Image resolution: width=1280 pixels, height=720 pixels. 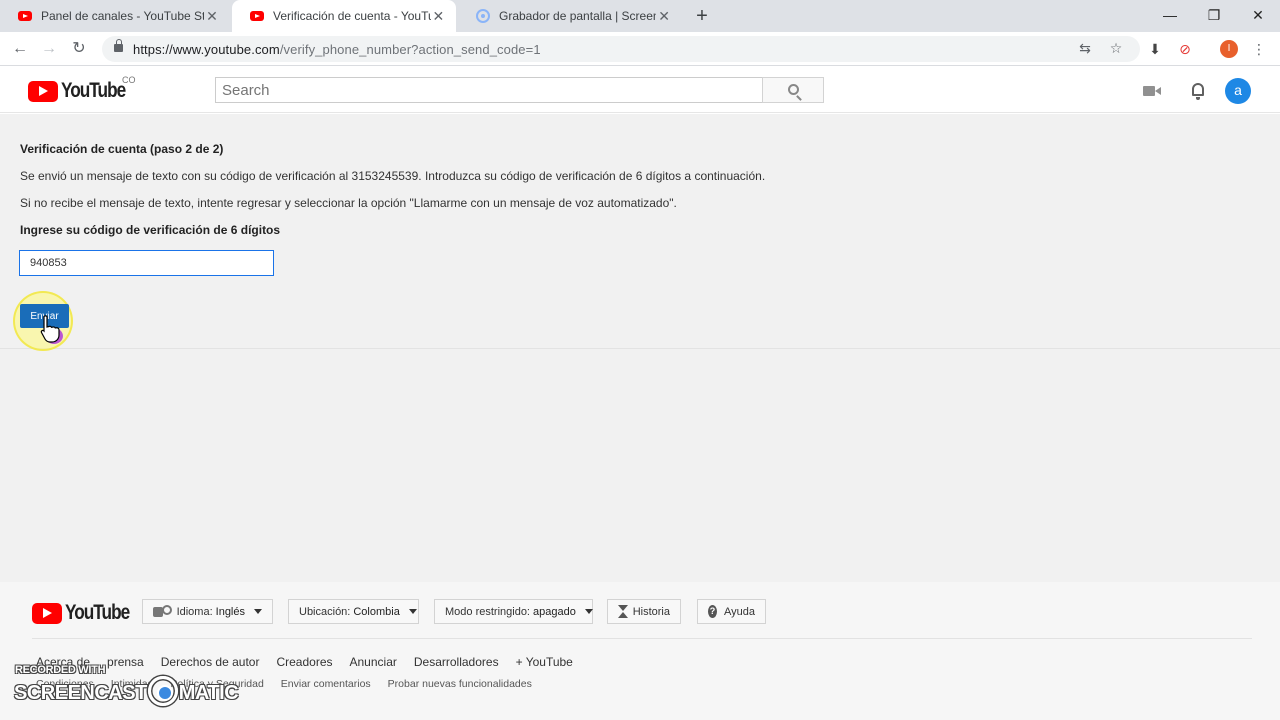 I want to click on extension-icon: ⊘, so click(x=1185, y=49).